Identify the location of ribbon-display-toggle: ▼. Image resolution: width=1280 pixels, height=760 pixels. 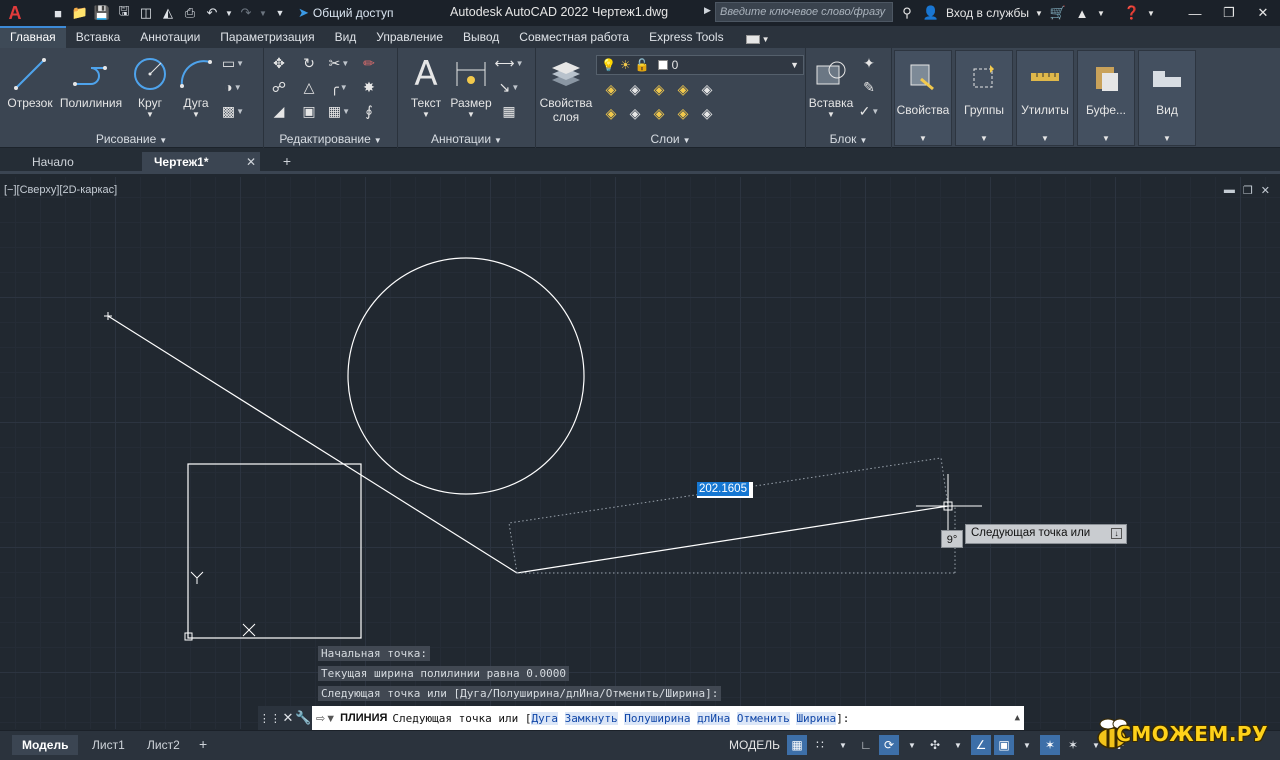
(758, 39).